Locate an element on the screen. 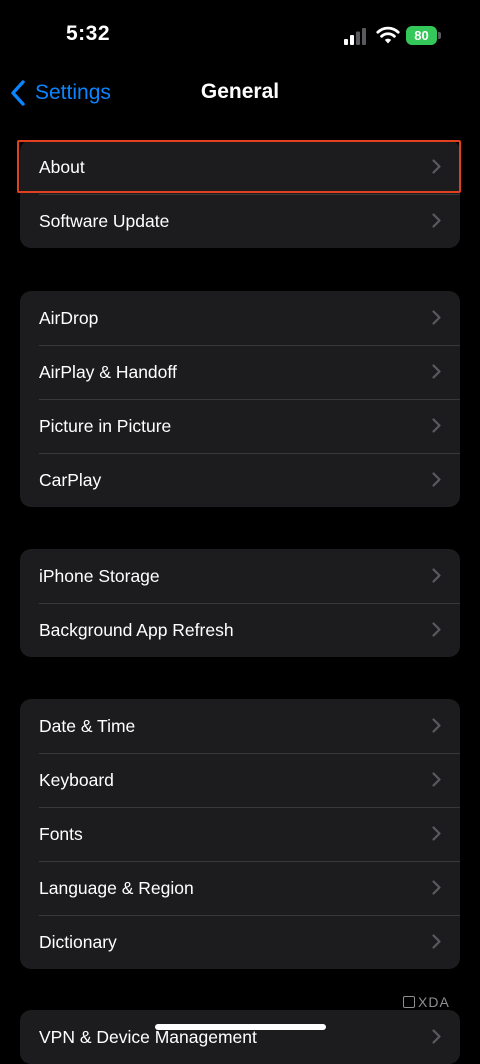  battery-tip is located at coordinates (439, 35).